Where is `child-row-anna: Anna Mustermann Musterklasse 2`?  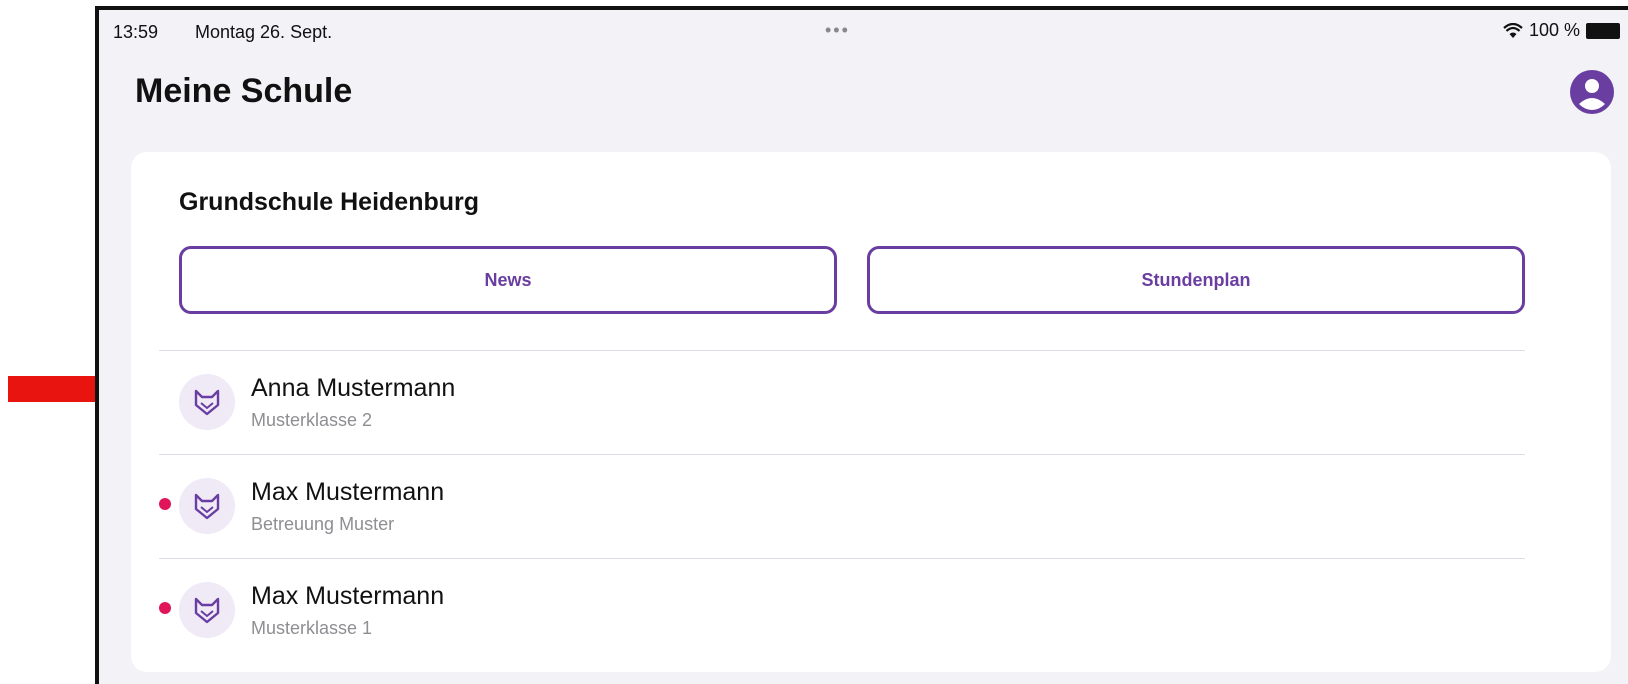
child-row-anna: Anna Mustermann Musterklasse 2 is located at coordinates (842, 402).